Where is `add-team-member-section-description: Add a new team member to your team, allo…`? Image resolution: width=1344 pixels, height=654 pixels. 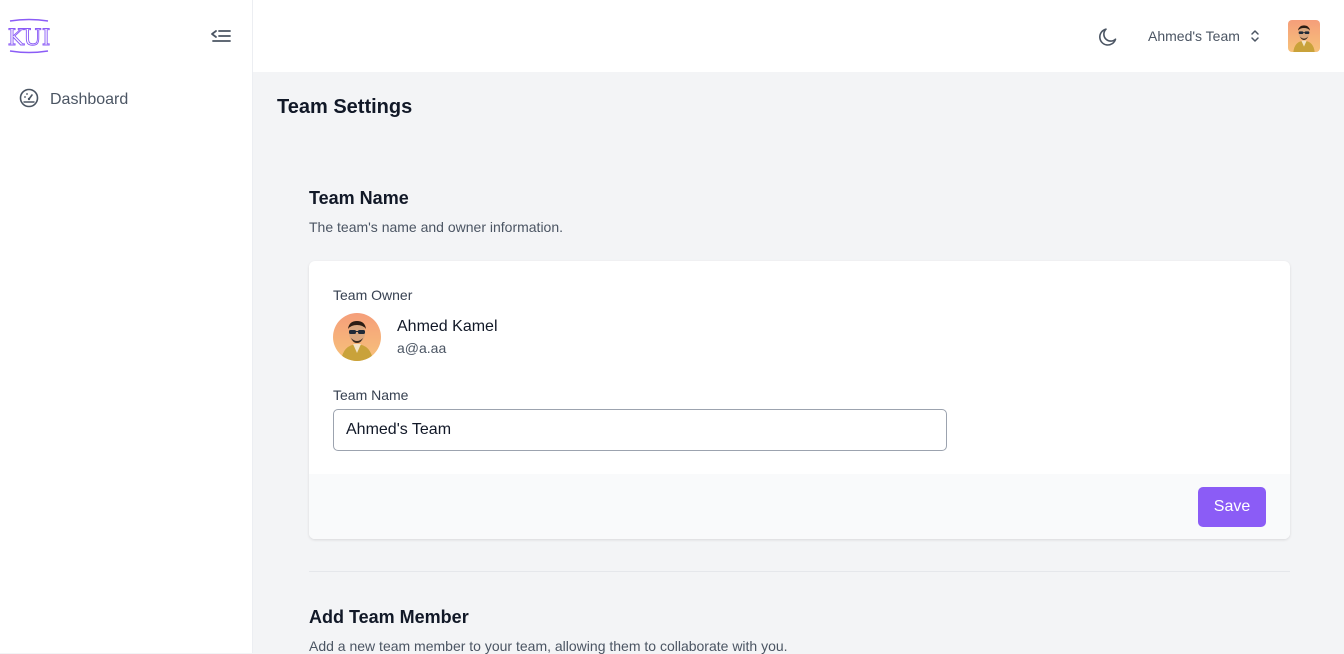
add-team-member-section-description: Add a new team member to your team, allo… is located at coordinates (548, 646).